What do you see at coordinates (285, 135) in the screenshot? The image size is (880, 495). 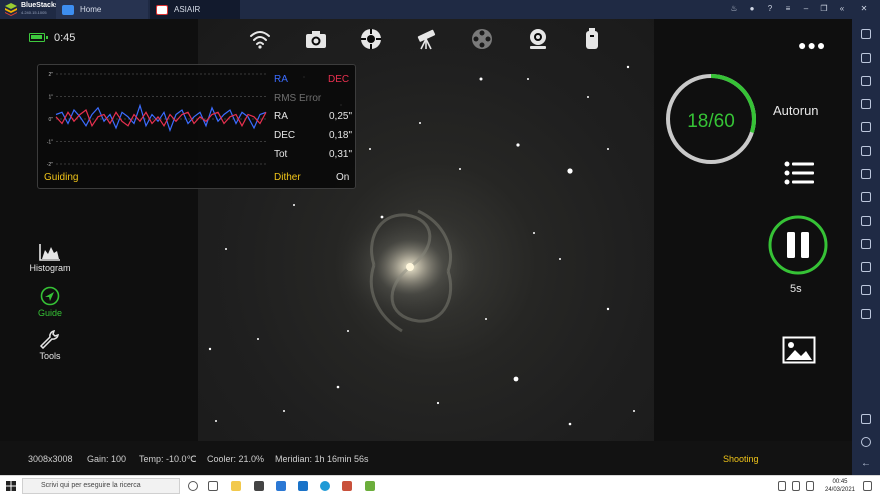 I see `rms-label: DEC` at bounding box center [285, 135].